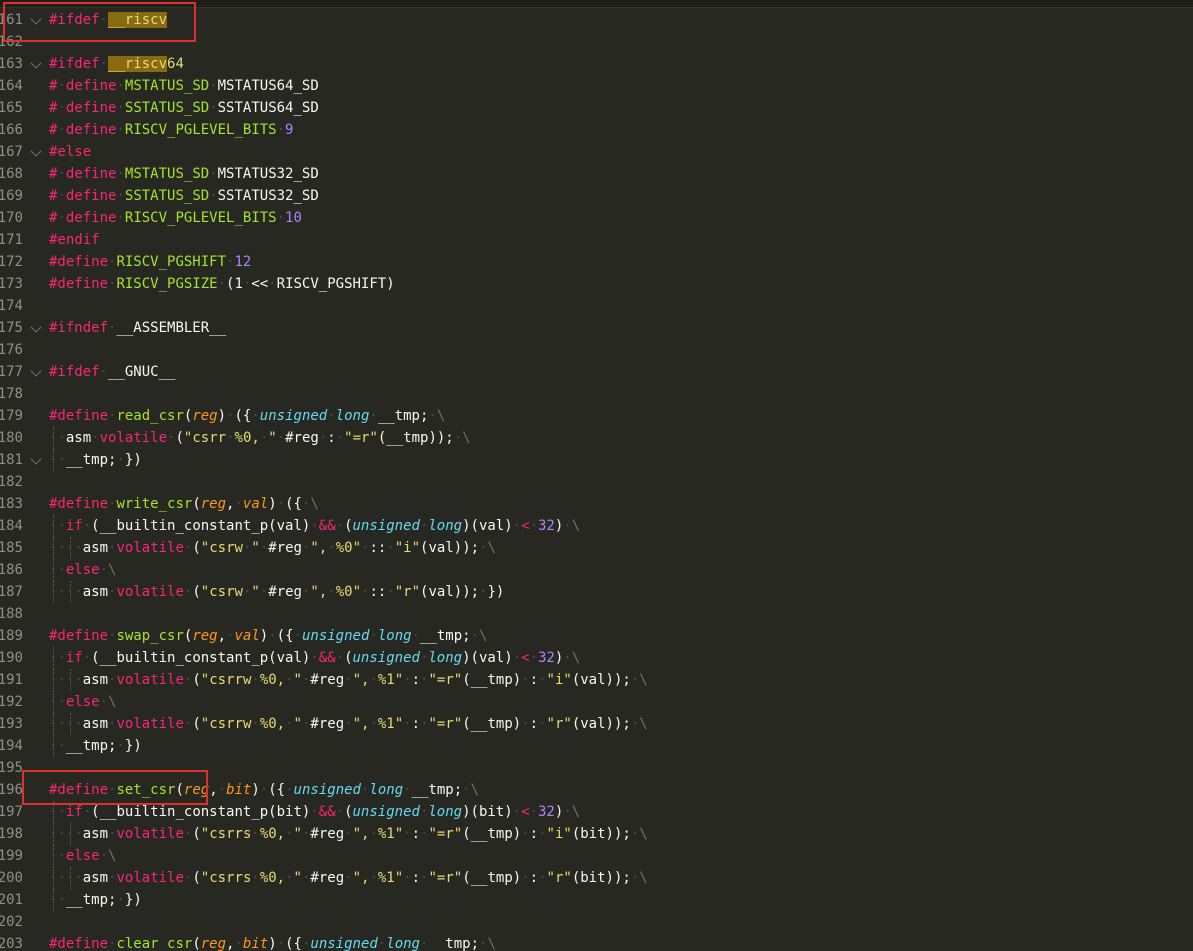 Image resolution: width=1193 pixels, height=951 pixels. What do you see at coordinates (184, 108) in the screenshot?
I see `code-text: #·define·SSTATUS_SD·SSTATUS64_SD` at bounding box center [184, 108].